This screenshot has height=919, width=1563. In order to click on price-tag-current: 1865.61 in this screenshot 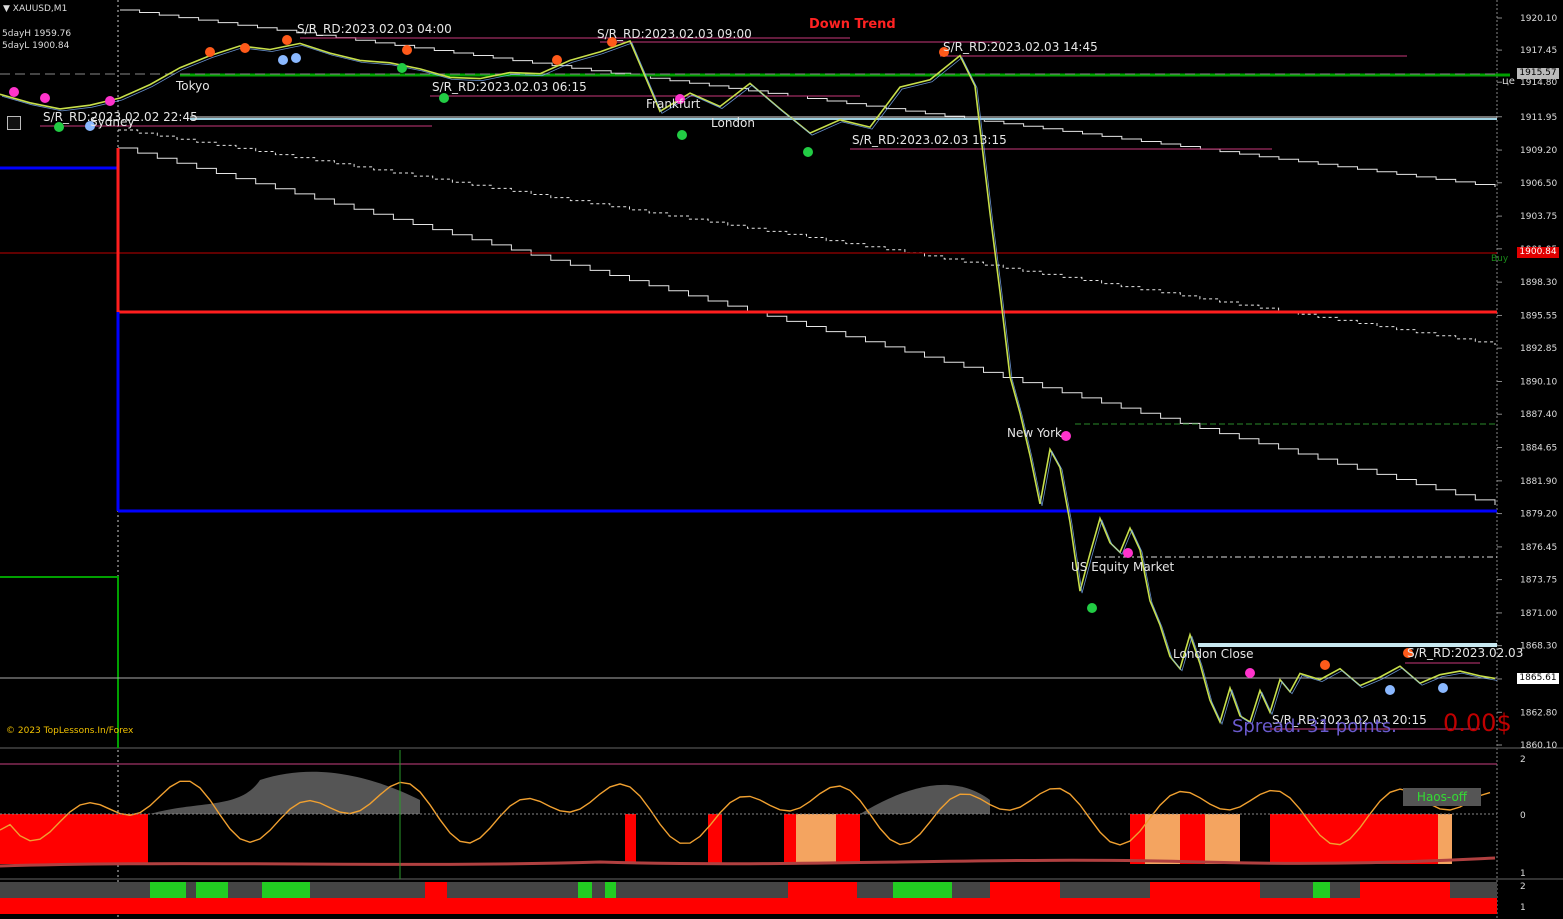, I will do `click(1538, 678)`.